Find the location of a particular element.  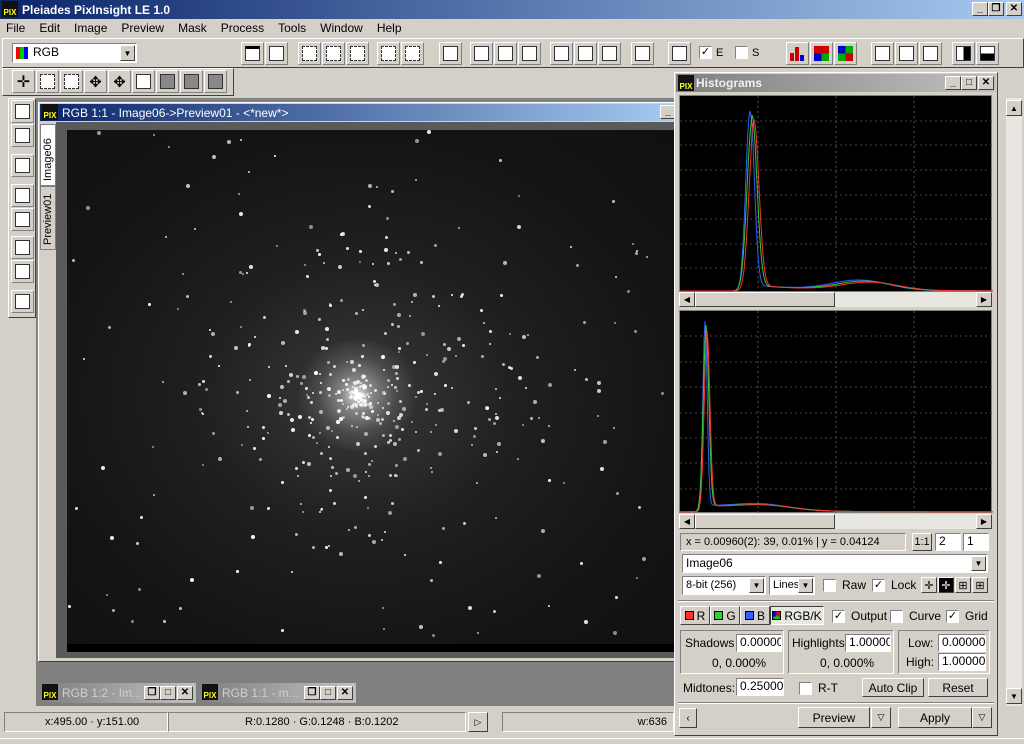

mirror-vertical-icon is located at coordinates (987, 53).